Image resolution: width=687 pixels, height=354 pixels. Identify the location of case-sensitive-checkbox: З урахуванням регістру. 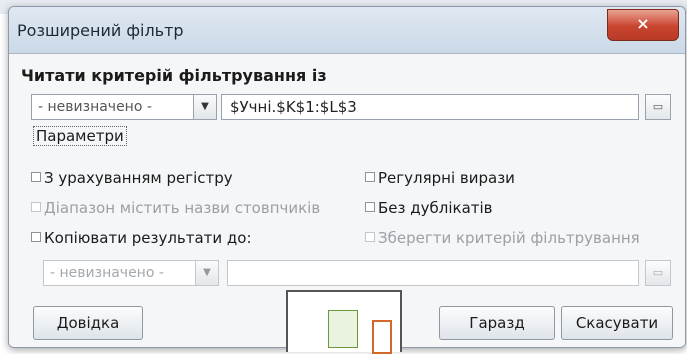
(132, 178).